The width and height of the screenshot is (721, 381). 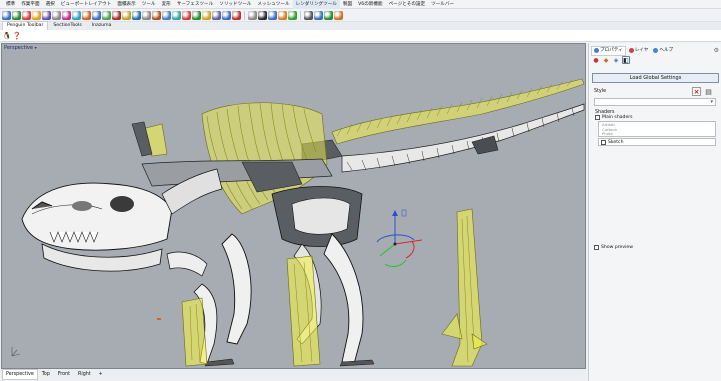 I want to click on panel-tab: レイヤ, so click(x=639, y=51).